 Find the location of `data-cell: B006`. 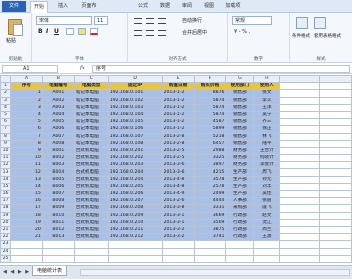

data-cell: B006 is located at coordinates (58, 187).